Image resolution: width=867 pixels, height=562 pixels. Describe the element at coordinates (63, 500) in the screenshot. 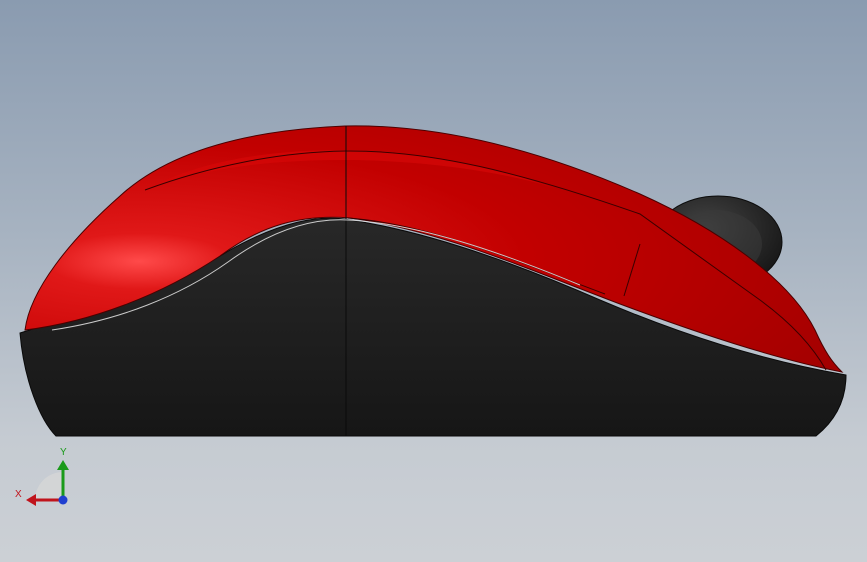

I see `triad-z-axis` at that location.